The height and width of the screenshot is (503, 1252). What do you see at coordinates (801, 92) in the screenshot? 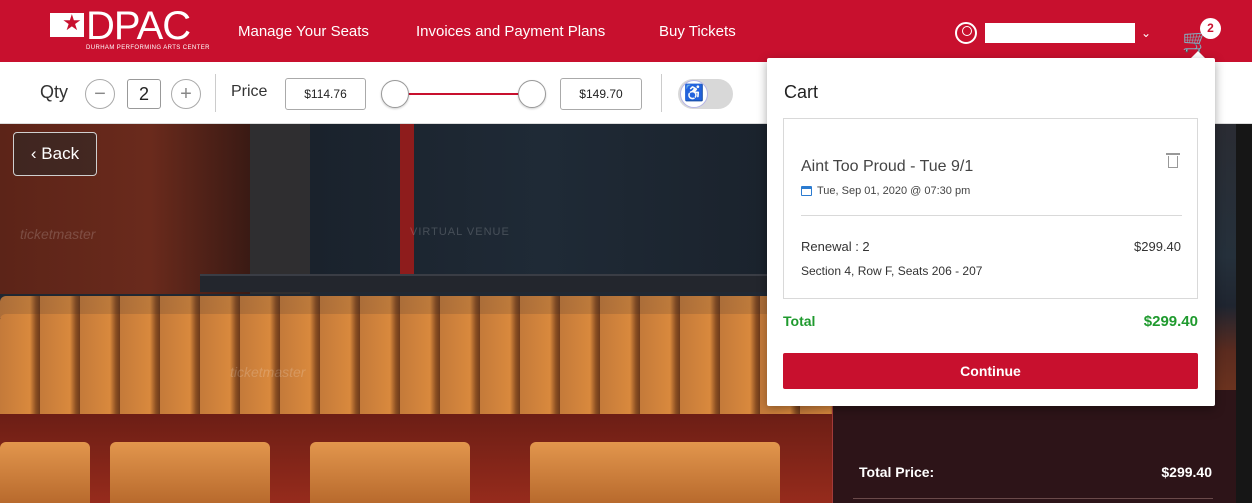
I see `cart-title: Cart` at bounding box center [801, 92].